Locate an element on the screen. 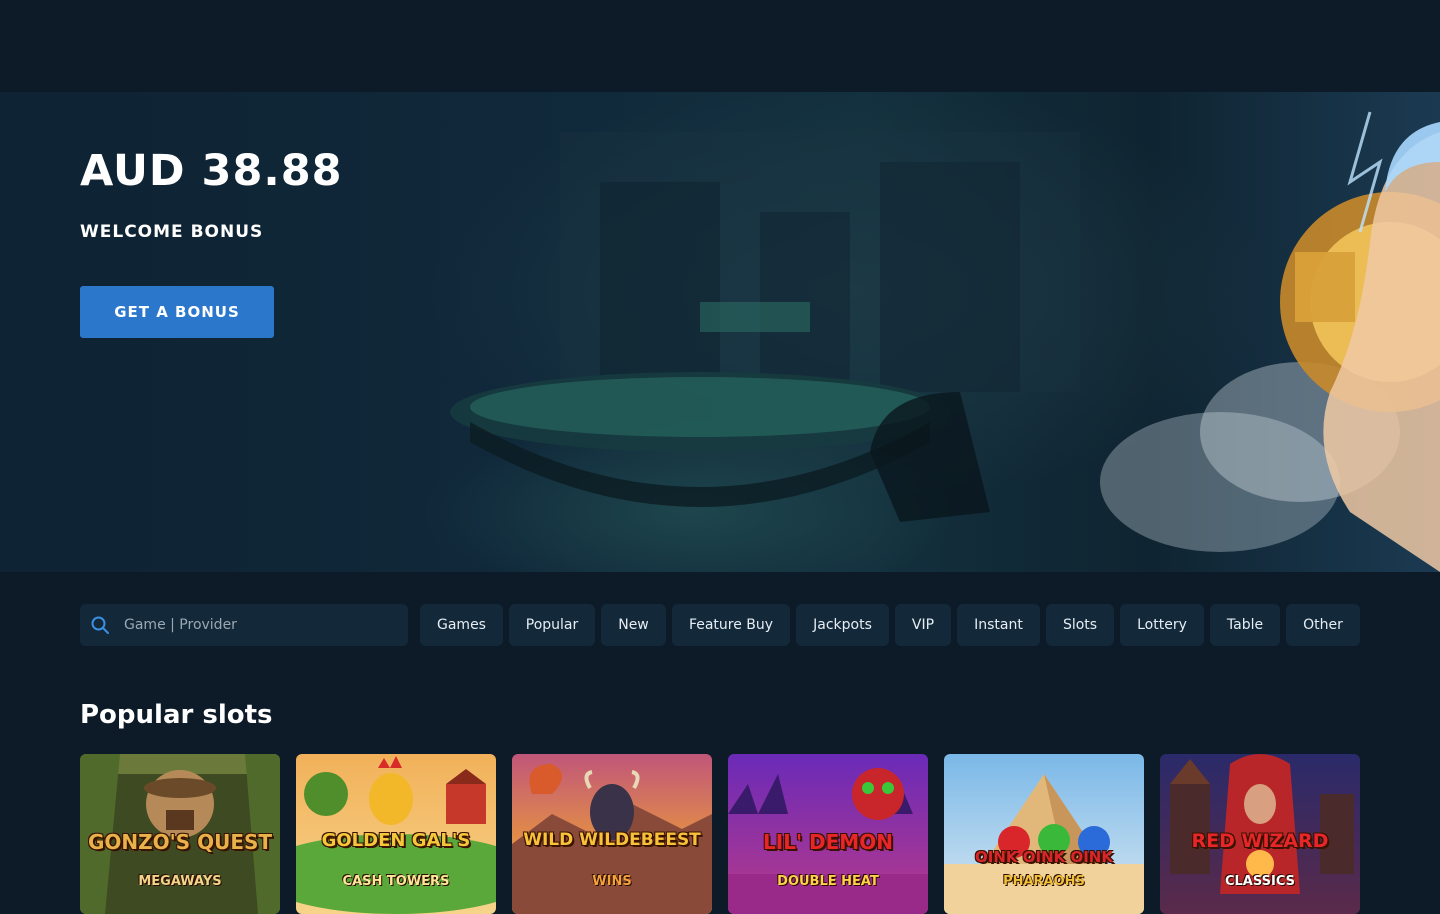  game-card-red-wizard: RED WIZARD CLASSICS is located at coordinates (1260, 834).